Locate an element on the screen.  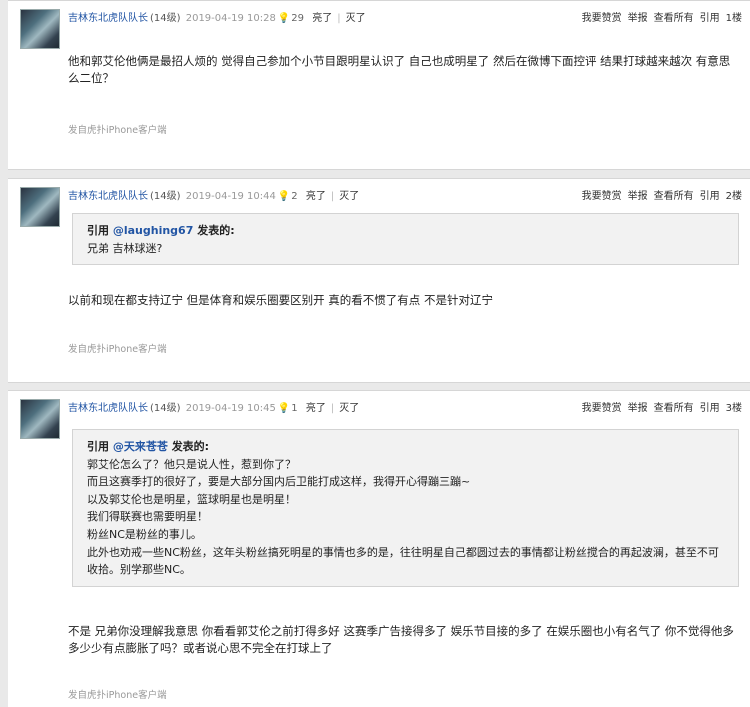
quote-line: 兄弟 吉林球迷? is located at coordinates (125, 248).